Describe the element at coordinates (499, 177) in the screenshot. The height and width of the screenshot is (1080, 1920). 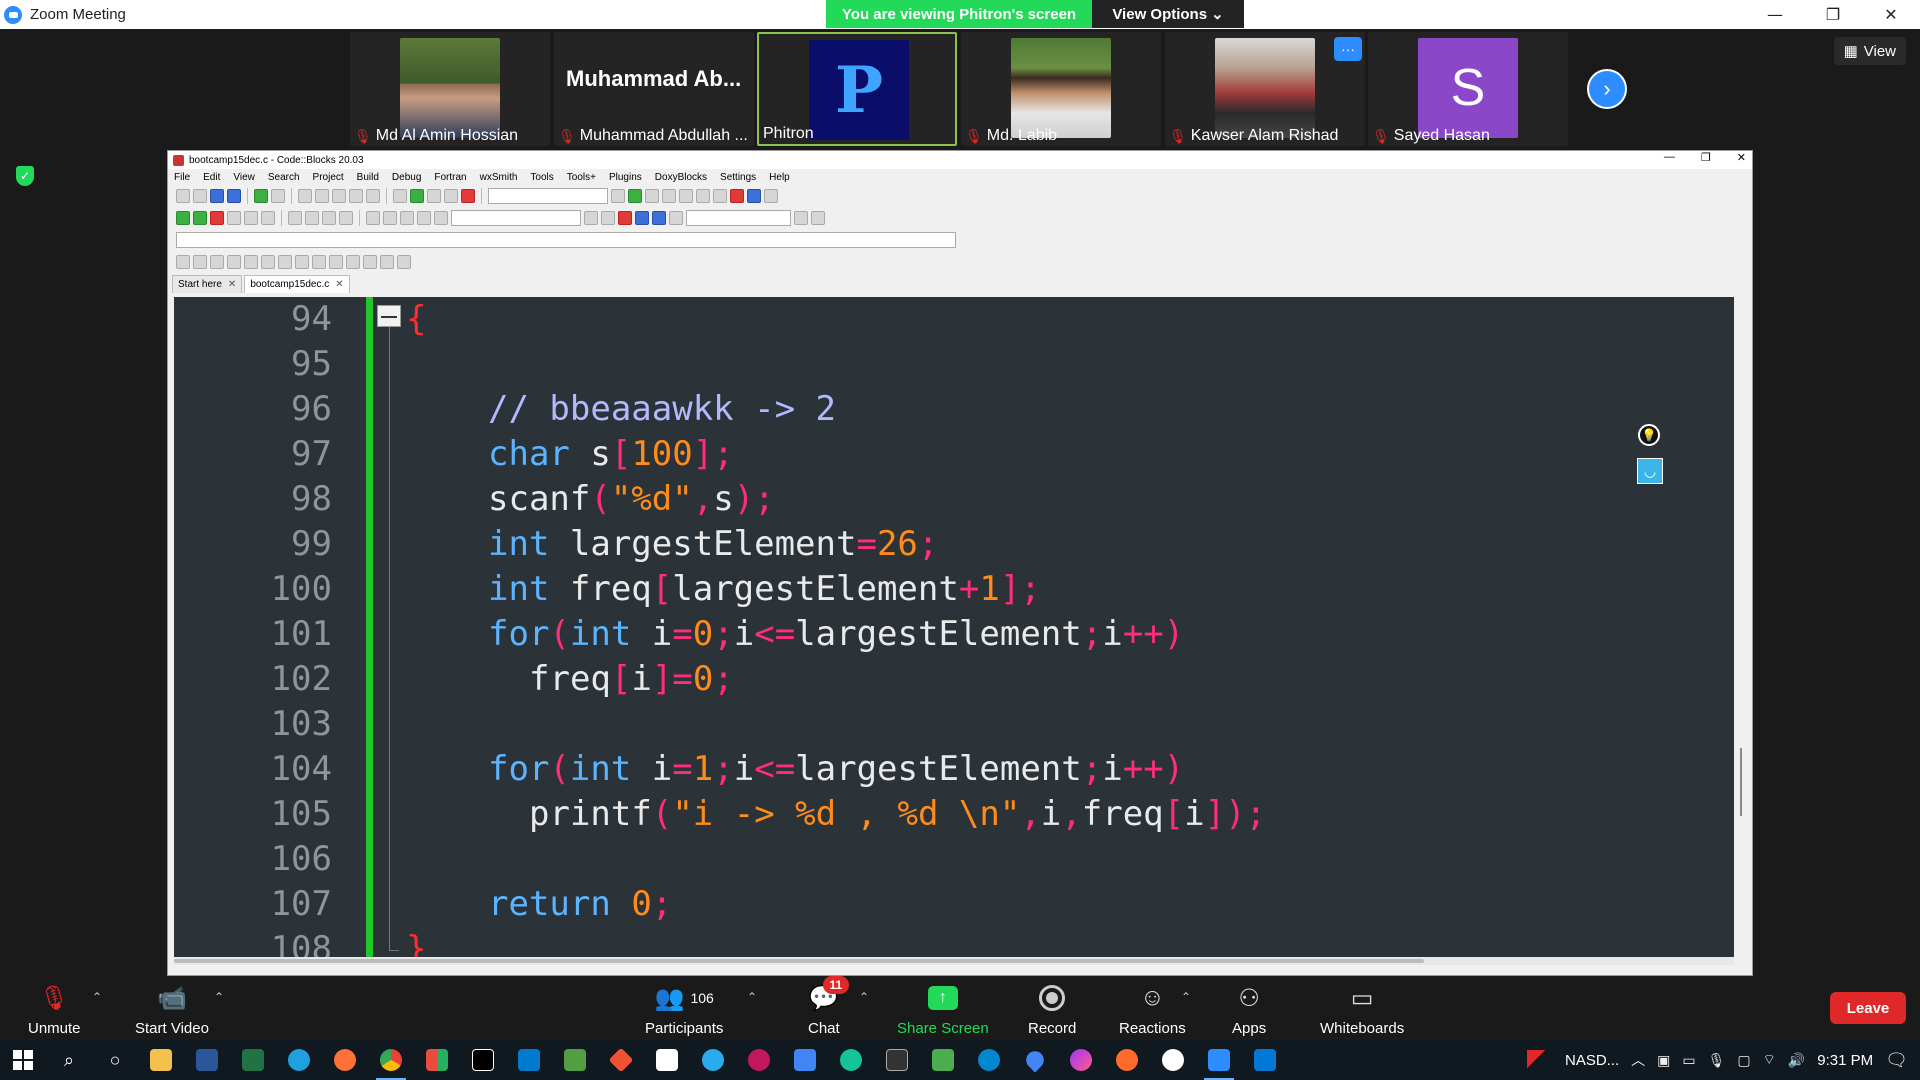
I see `menu-wxsmith: wxSmith` at that location.